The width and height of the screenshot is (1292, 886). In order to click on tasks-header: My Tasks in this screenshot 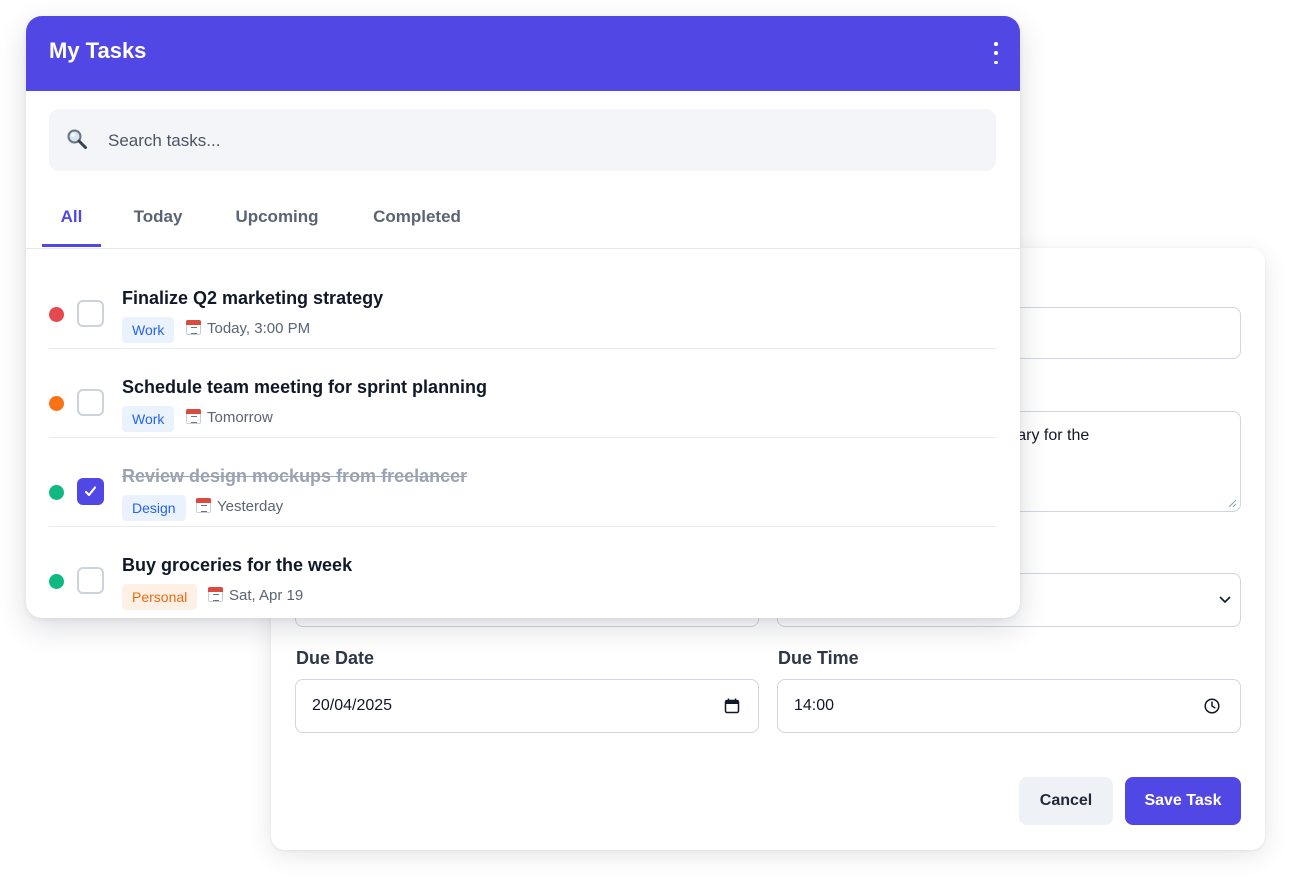, I will do `click(523, 53)`.